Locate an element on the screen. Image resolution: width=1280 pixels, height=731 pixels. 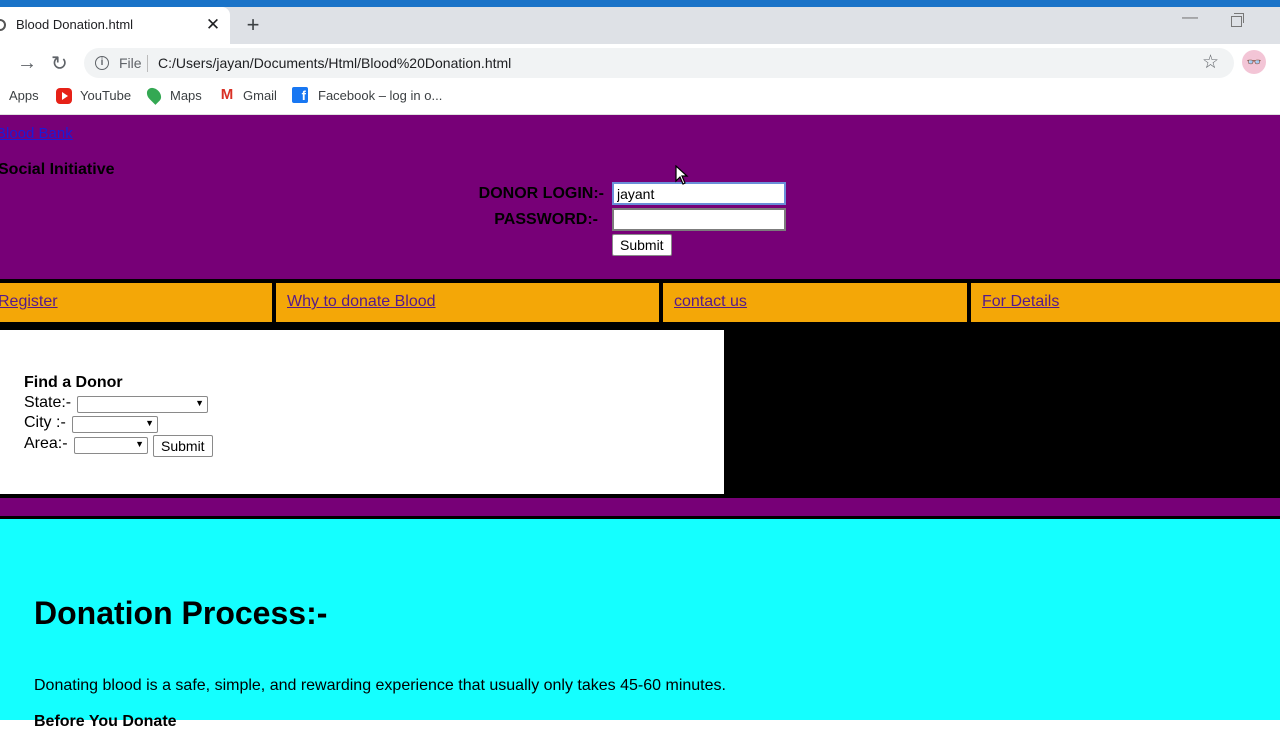
nav-link-register: Register is located at coordinates (29, 302).